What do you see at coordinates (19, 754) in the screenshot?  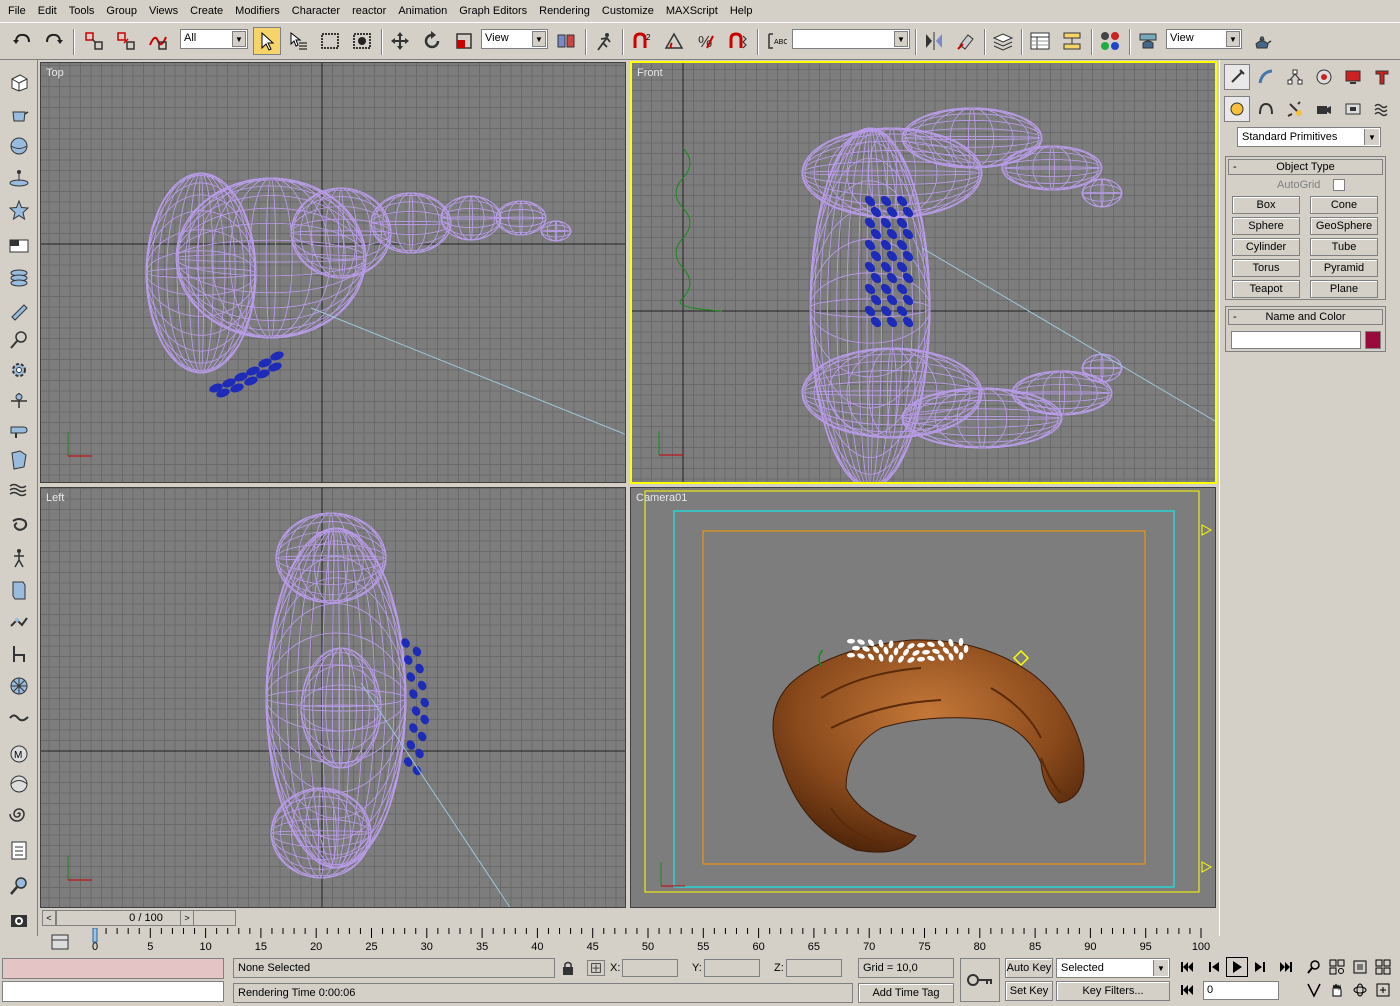 I see `motor-tool-icon: M` at bounding box center [19, 754].